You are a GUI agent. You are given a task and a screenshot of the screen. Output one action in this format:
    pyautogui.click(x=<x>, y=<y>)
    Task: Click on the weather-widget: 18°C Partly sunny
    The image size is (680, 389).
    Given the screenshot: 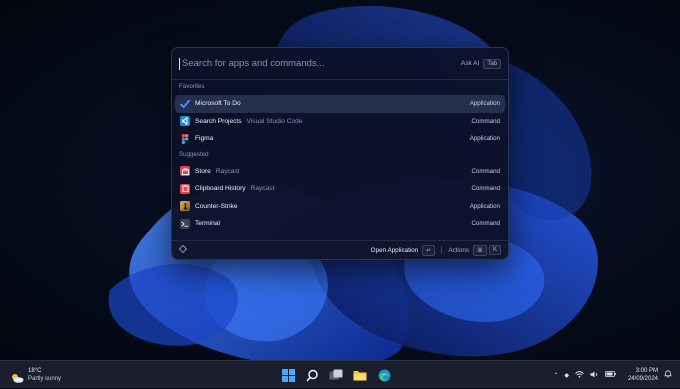 What is the action you would take?
    pyautogui.click(x=35, y=375)
    